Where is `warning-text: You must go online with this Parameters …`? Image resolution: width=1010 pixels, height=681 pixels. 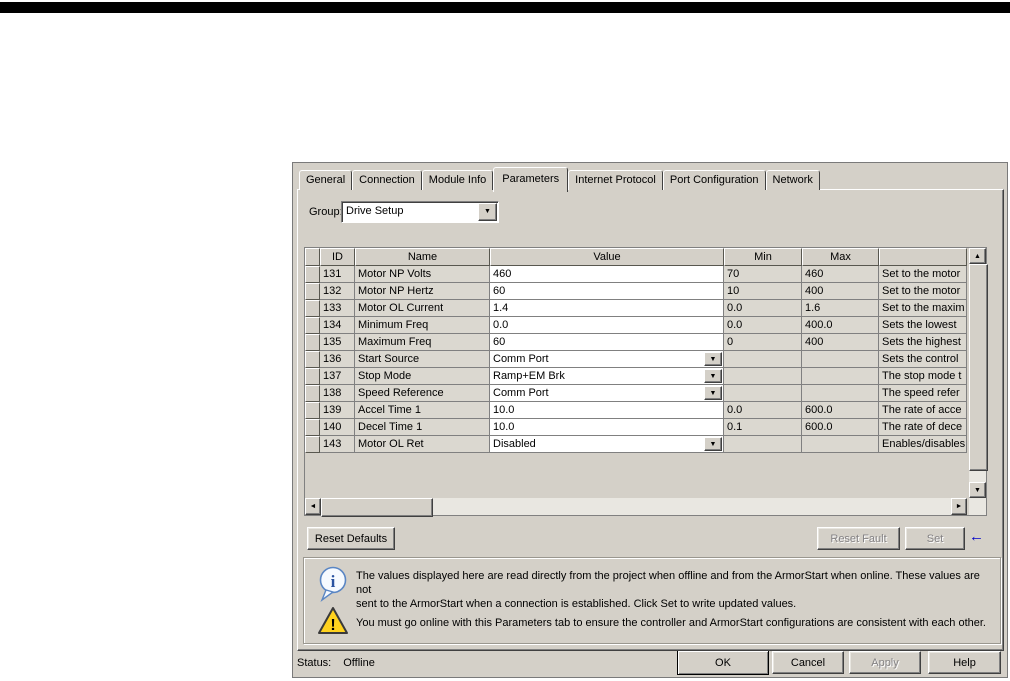 warning-text: You must go online with this Parameters … is located at coordinates (671, 623).